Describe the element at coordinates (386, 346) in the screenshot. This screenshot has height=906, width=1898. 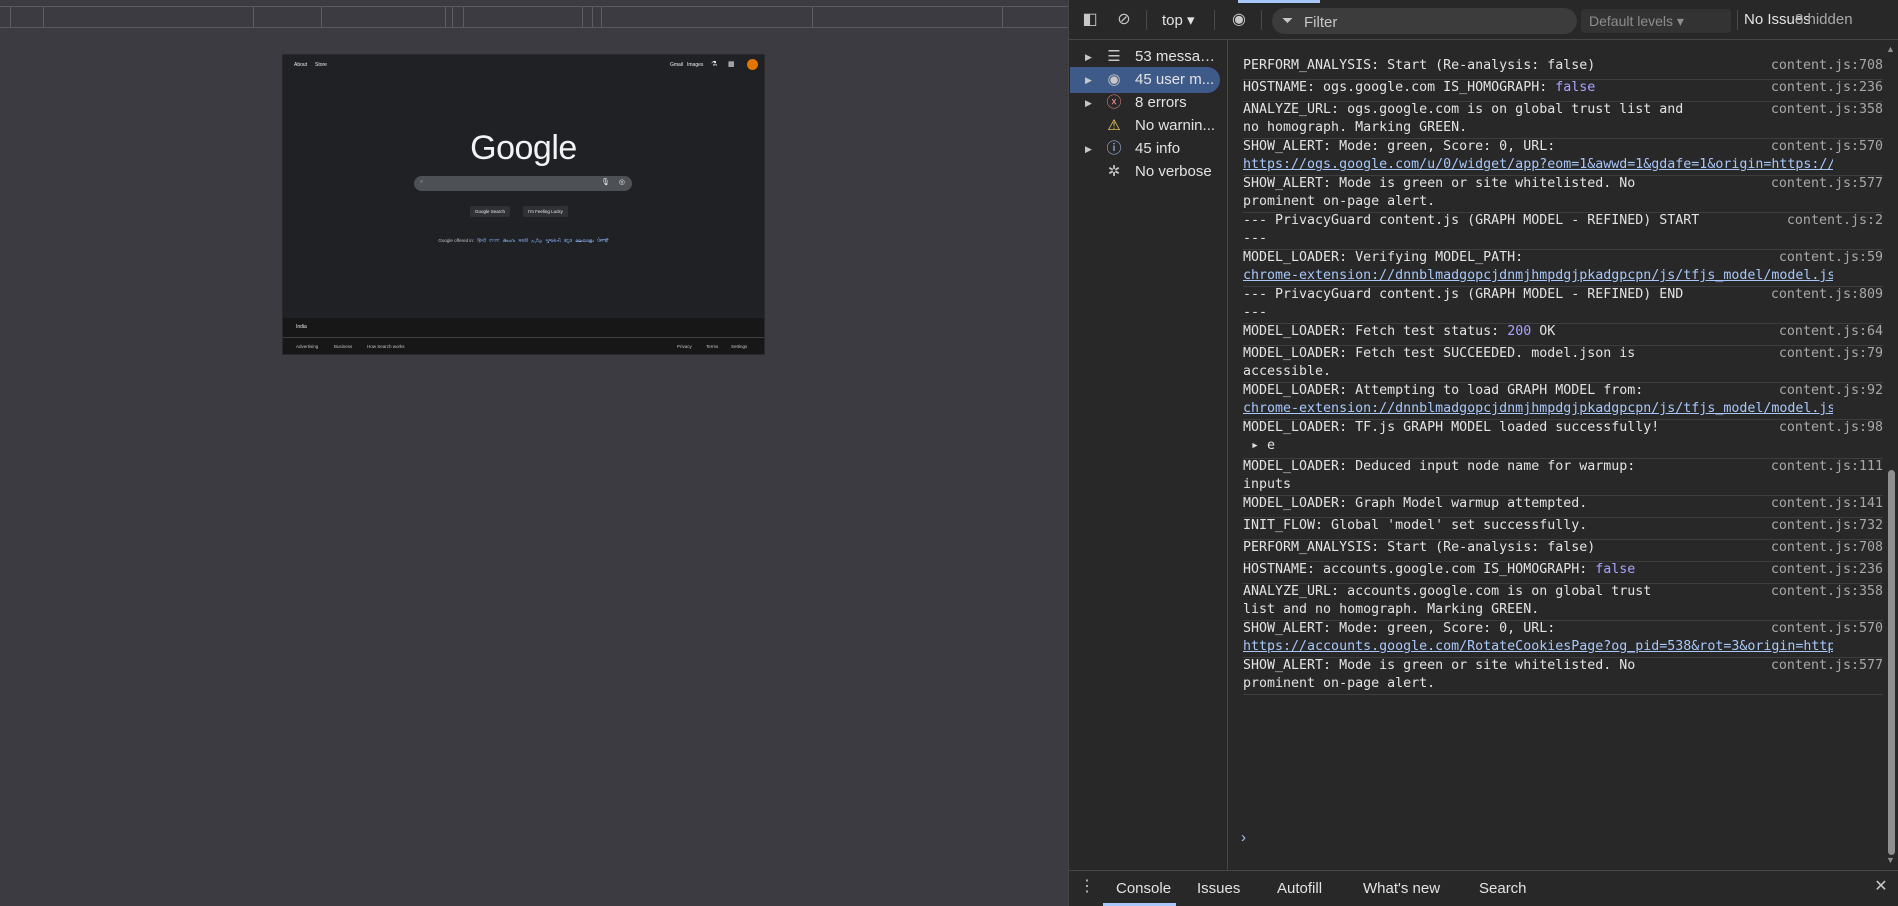
I see `how-search-works-link: How Search works` at that location.